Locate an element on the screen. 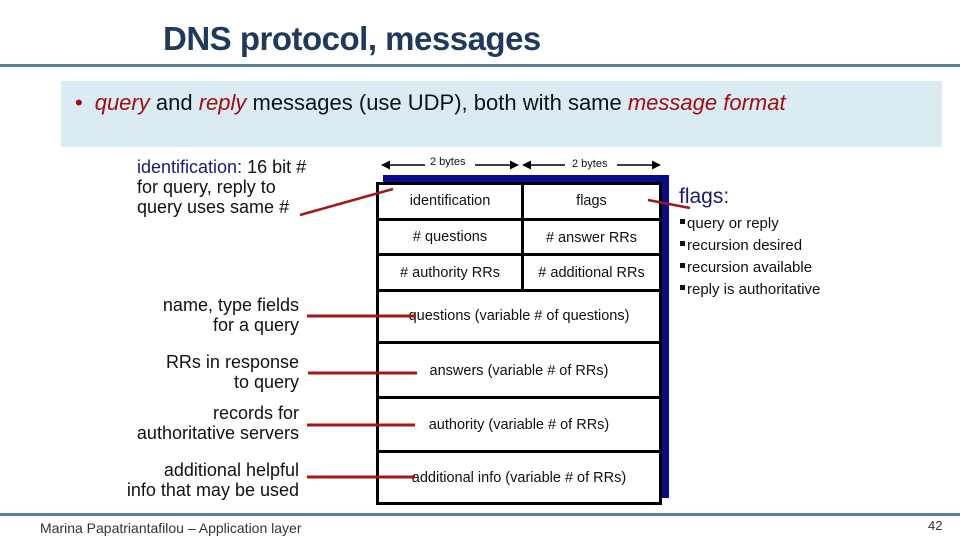 Image resolution: width=960 pixels, height=540 pixels. page-number: 42 is located at coordinates (935, 525).